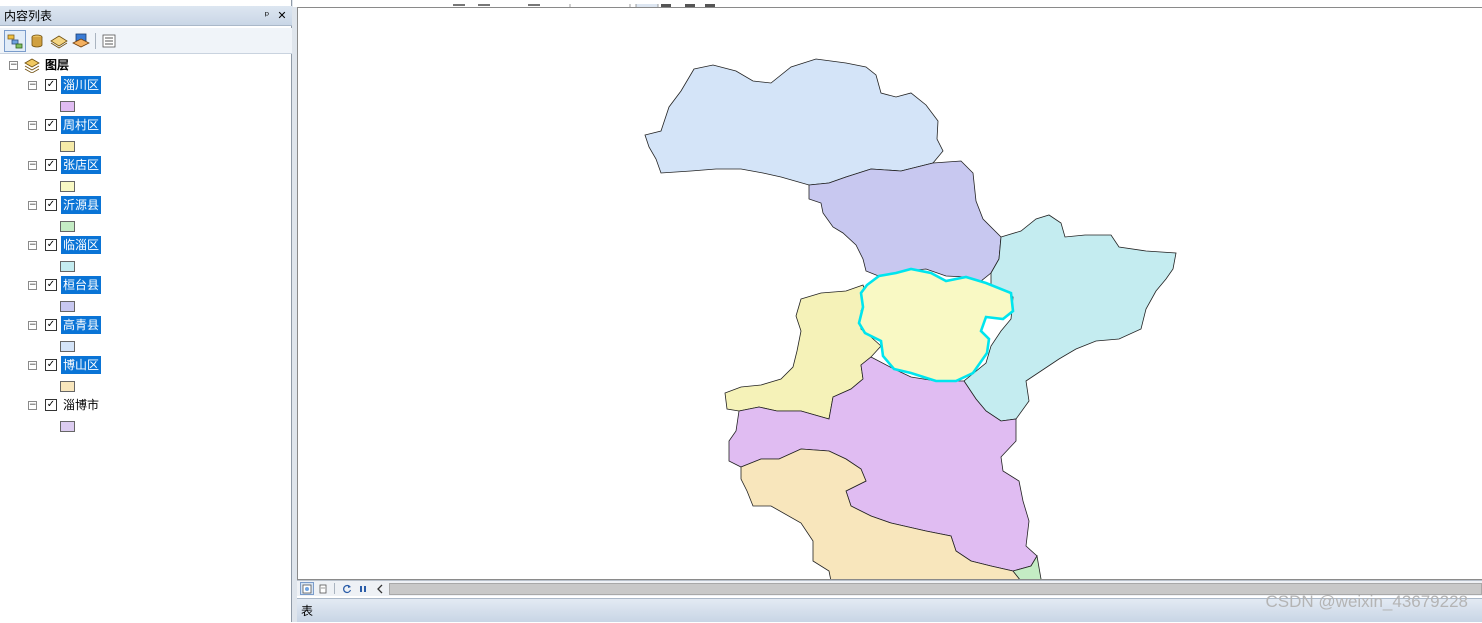 Image resolution: width=1482 pixels, height=623 pixels. I want to click on toc-title: 内容列表, so click(28, 16).